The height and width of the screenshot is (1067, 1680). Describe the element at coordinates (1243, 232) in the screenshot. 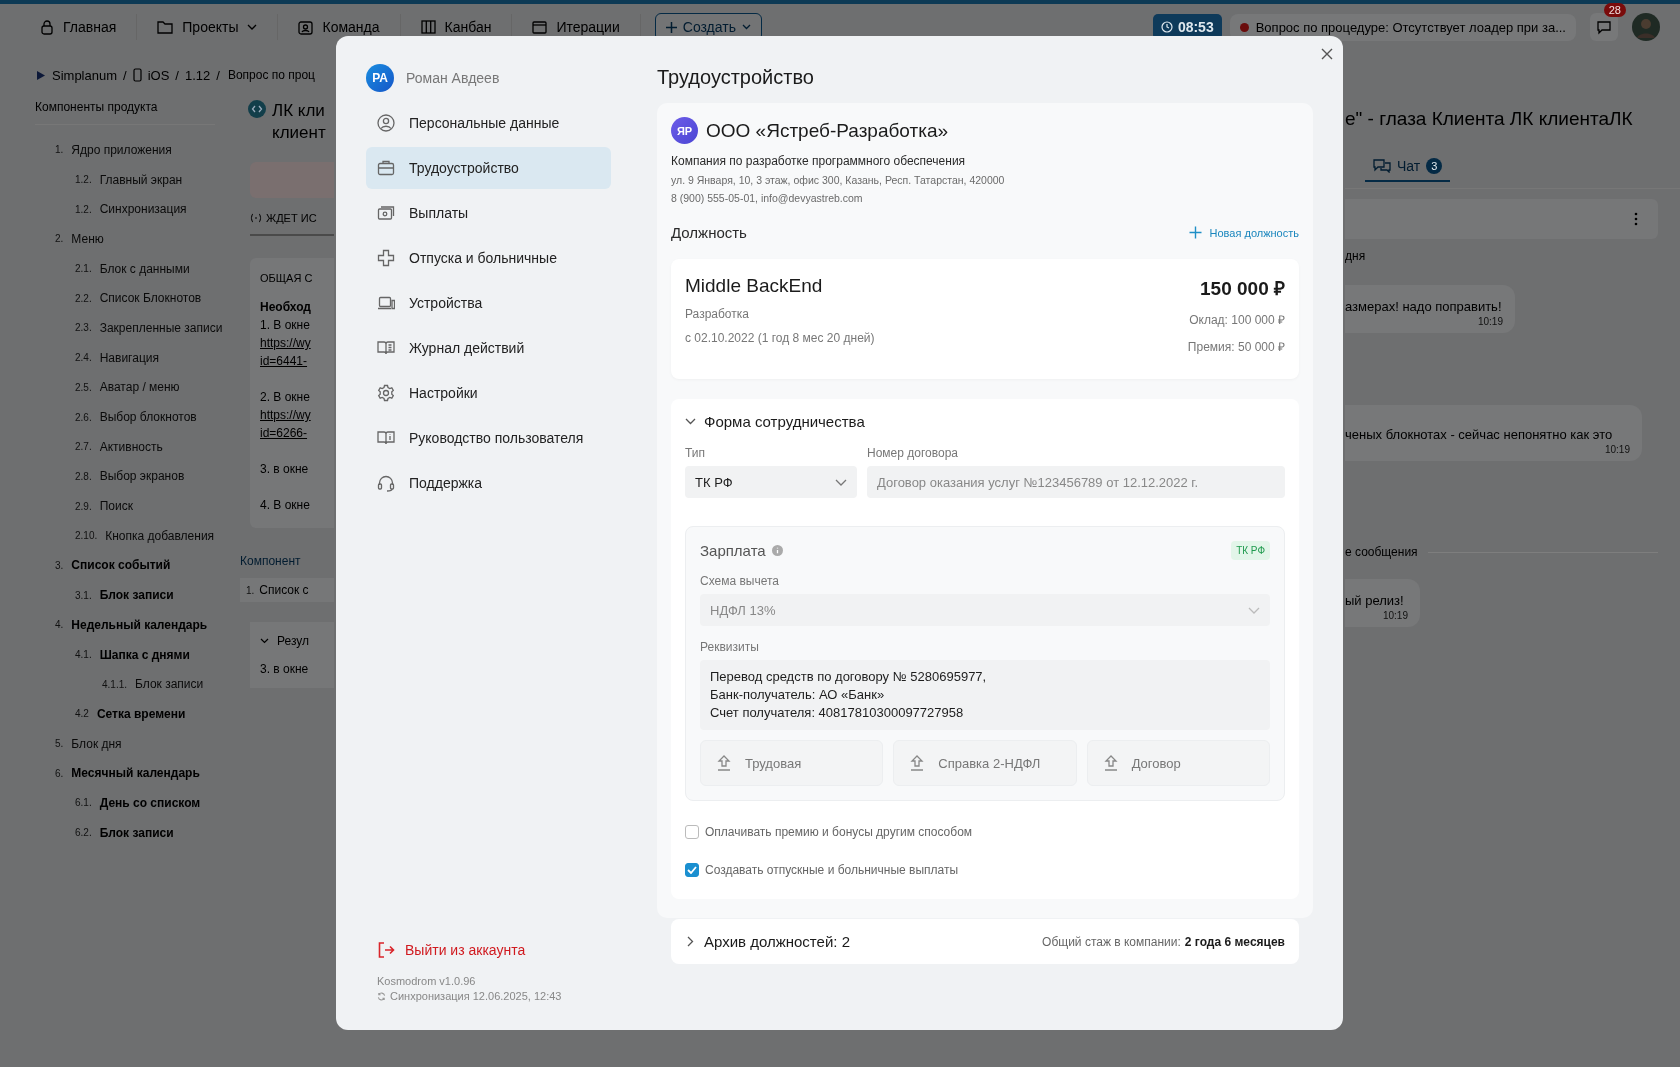

I see `new-position-link: Новая должность` at that location.